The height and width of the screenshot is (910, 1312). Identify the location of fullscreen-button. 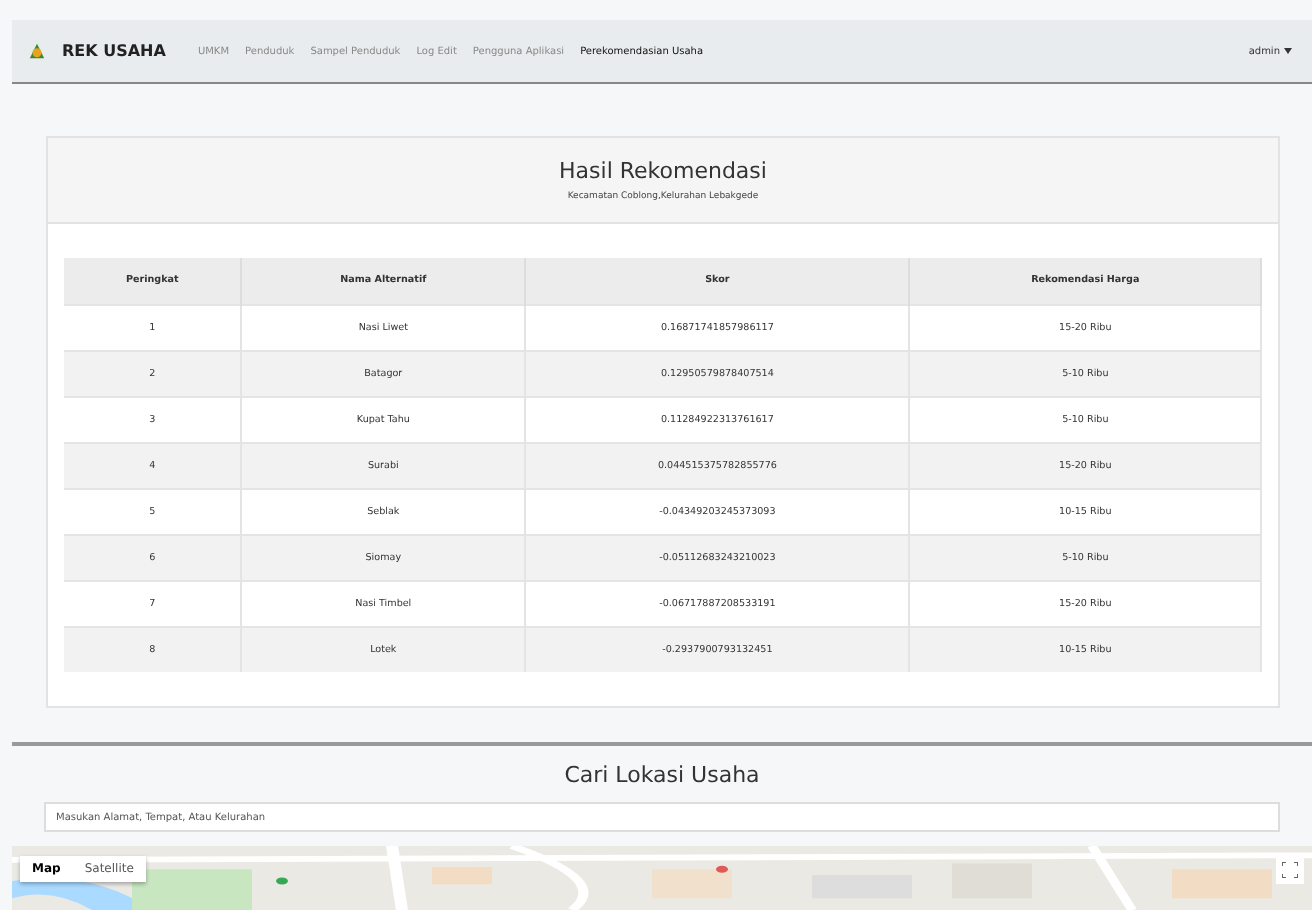
(1290, 870).